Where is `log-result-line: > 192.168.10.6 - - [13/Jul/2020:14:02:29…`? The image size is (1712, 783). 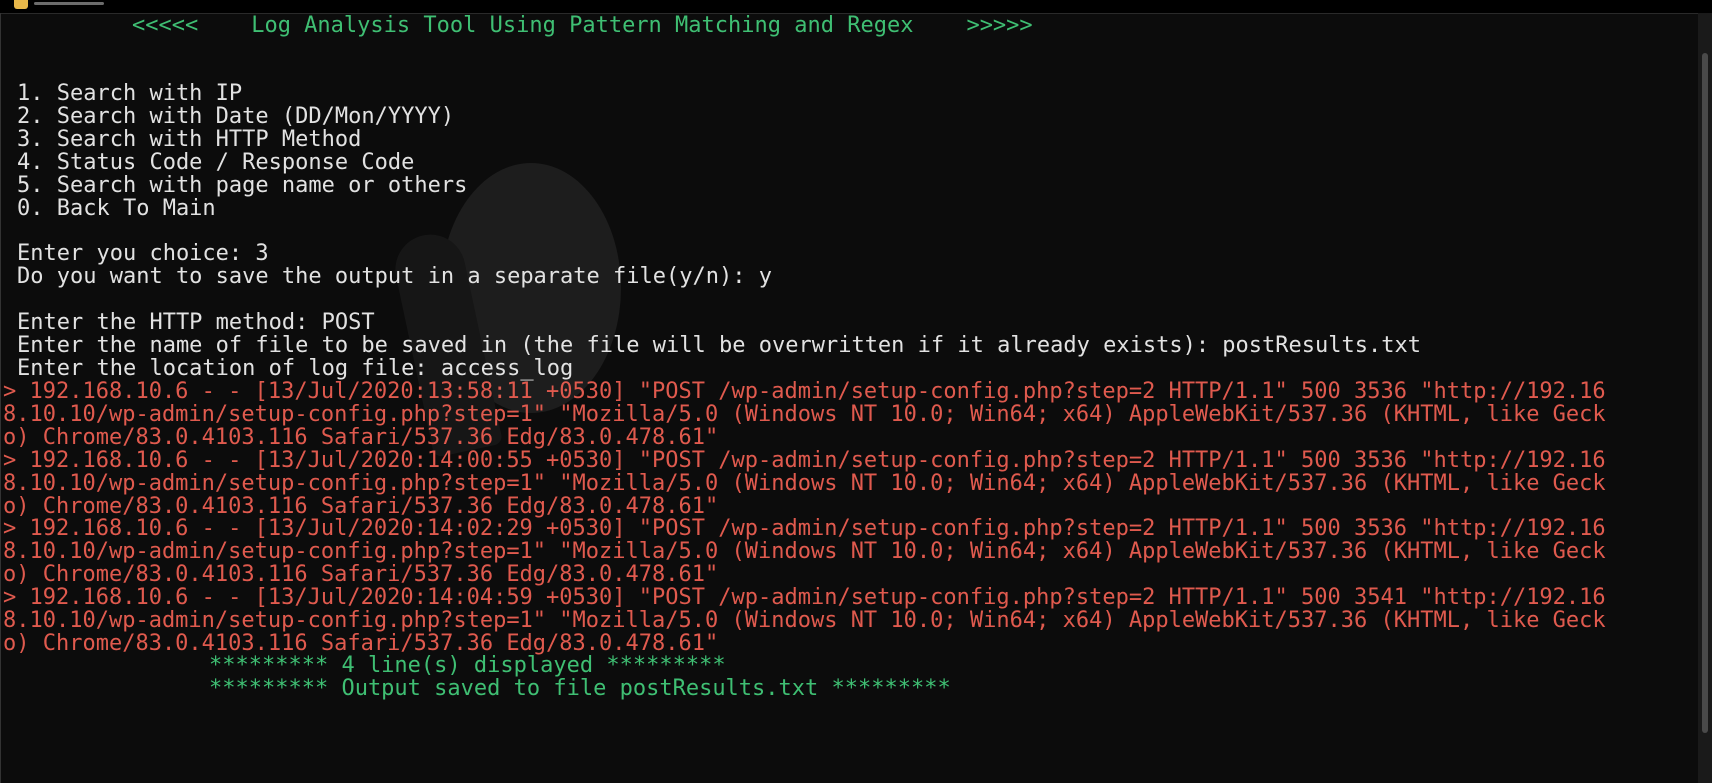
log-result-line: > 192.168.10.6 - - [13/Jul/2020:14:02:29… is located at coordinates (804, 528).